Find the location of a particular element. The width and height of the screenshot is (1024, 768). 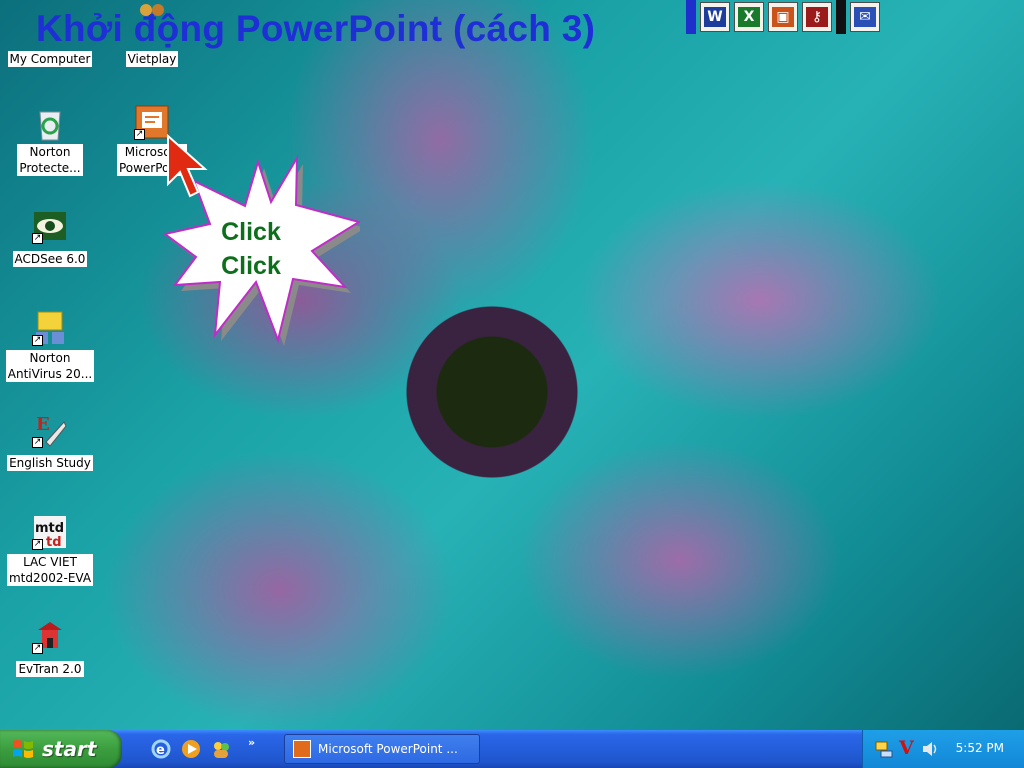

start-button: start is located at coordinates (61, 749).